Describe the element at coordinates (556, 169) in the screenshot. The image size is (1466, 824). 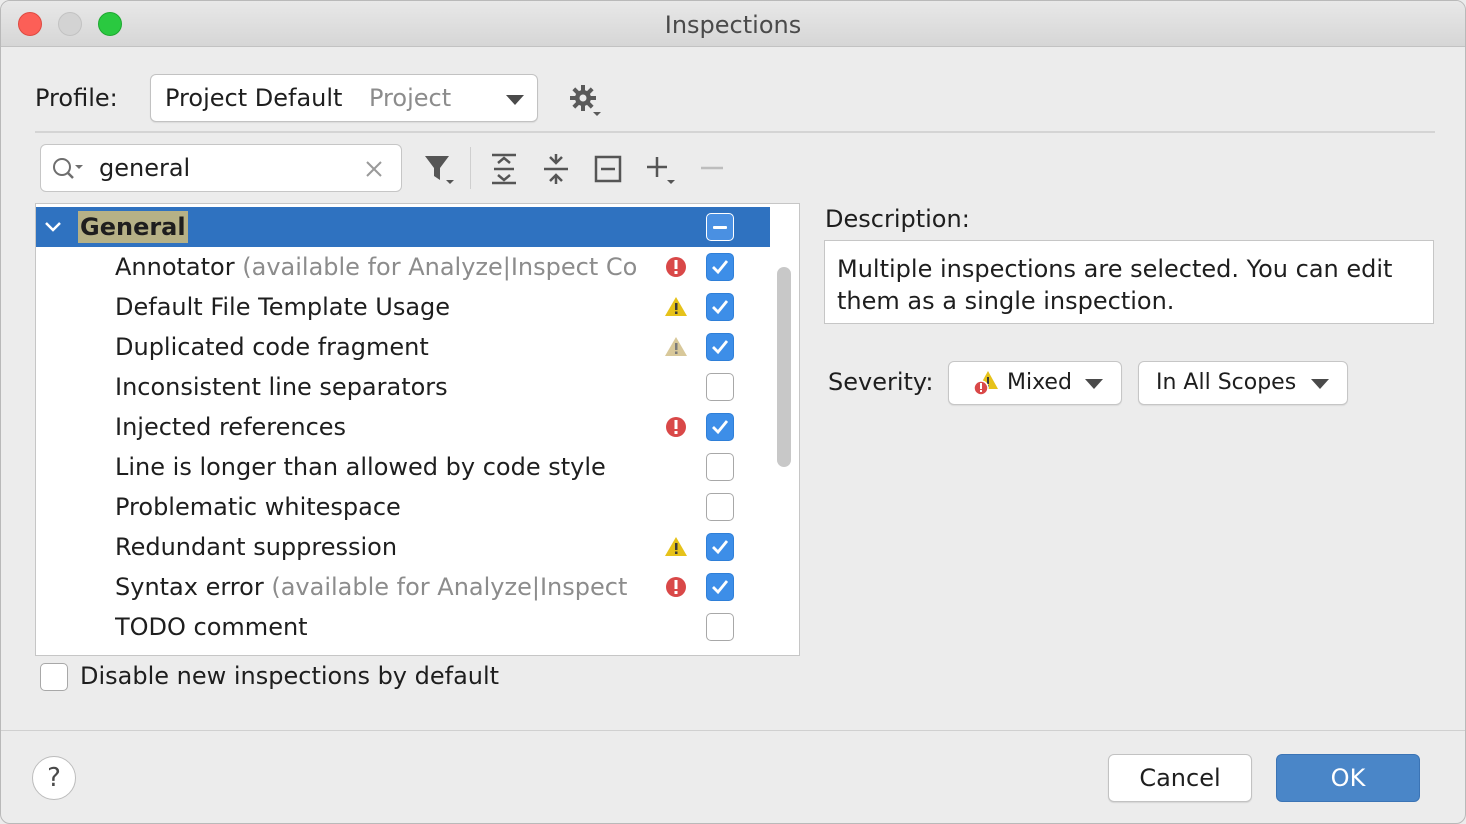
I see `collapse-all-icon` at that location.